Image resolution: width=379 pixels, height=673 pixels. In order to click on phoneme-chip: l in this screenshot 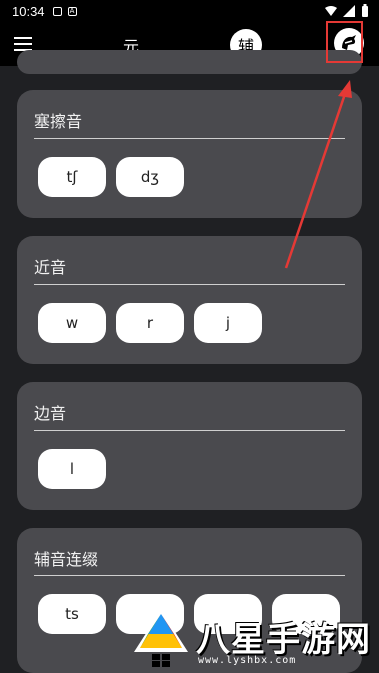, I will do `click(72, 469)`.